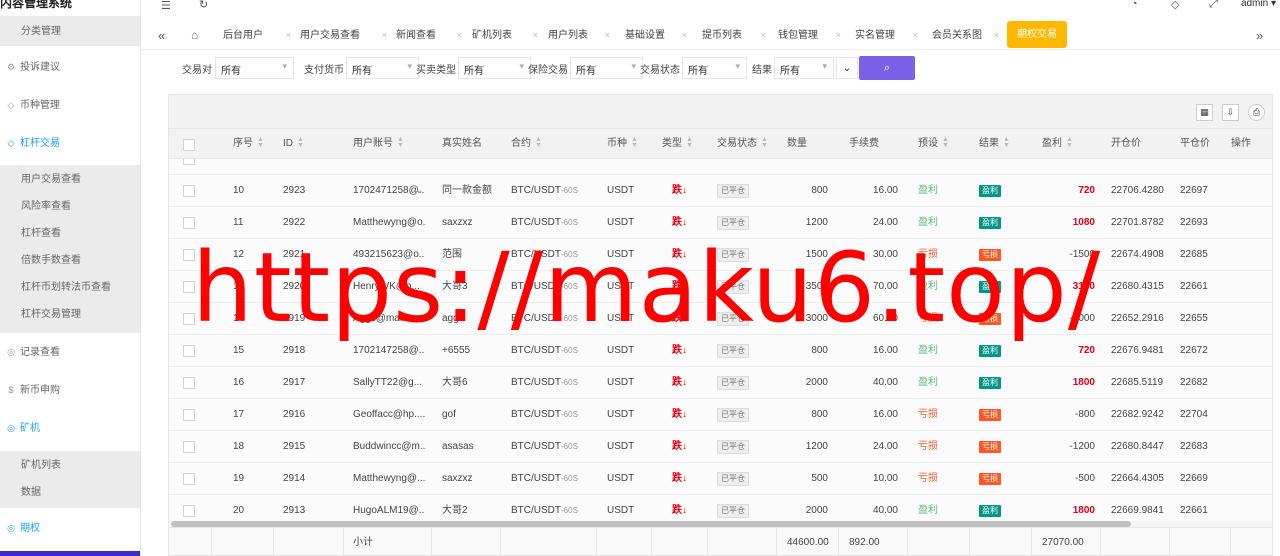 This screenshot has height=556, width=1280. I want to click on cell-profit: 720, so click(1086, 190).